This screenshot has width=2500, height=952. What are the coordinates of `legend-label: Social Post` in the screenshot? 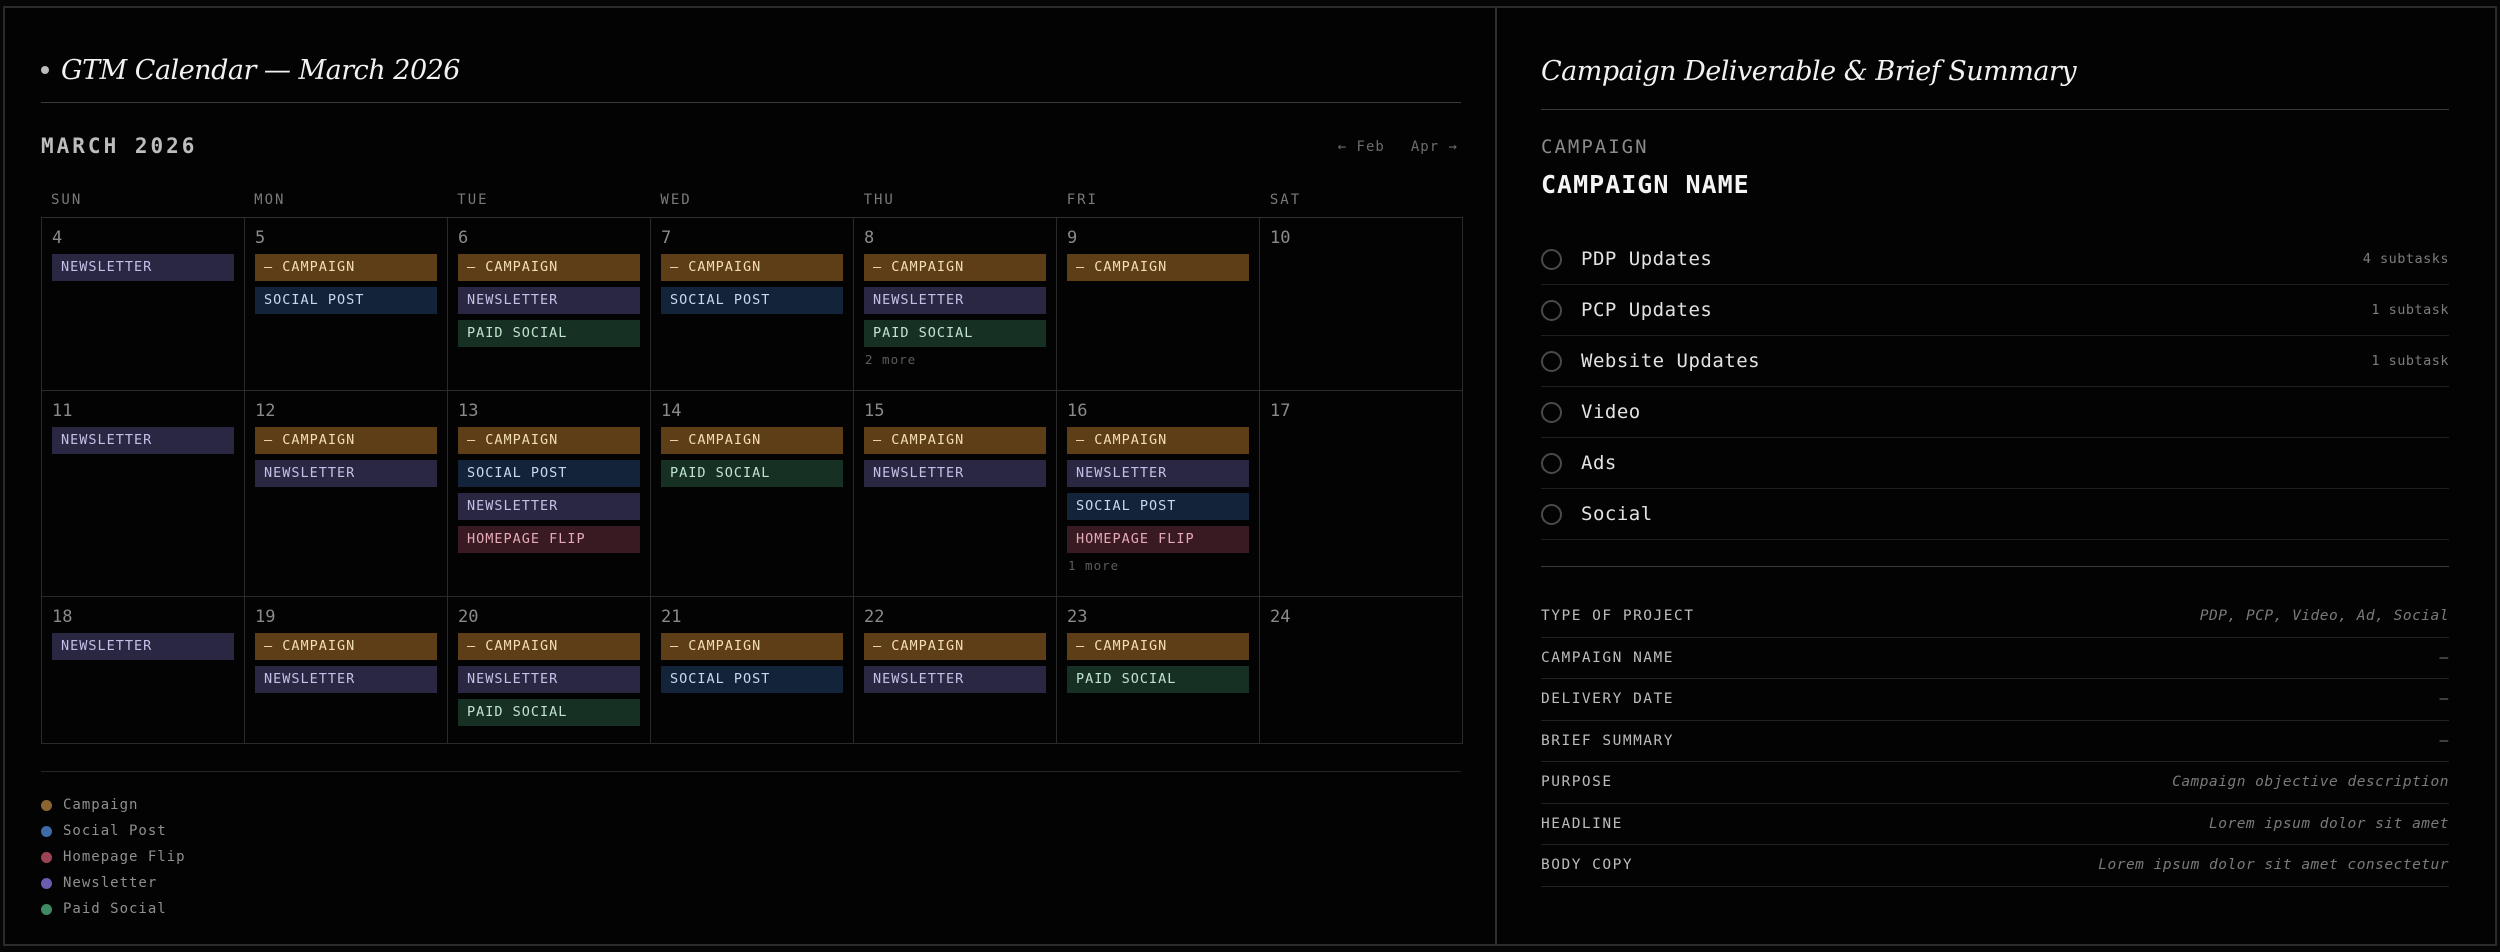 It's located at (115, 831).